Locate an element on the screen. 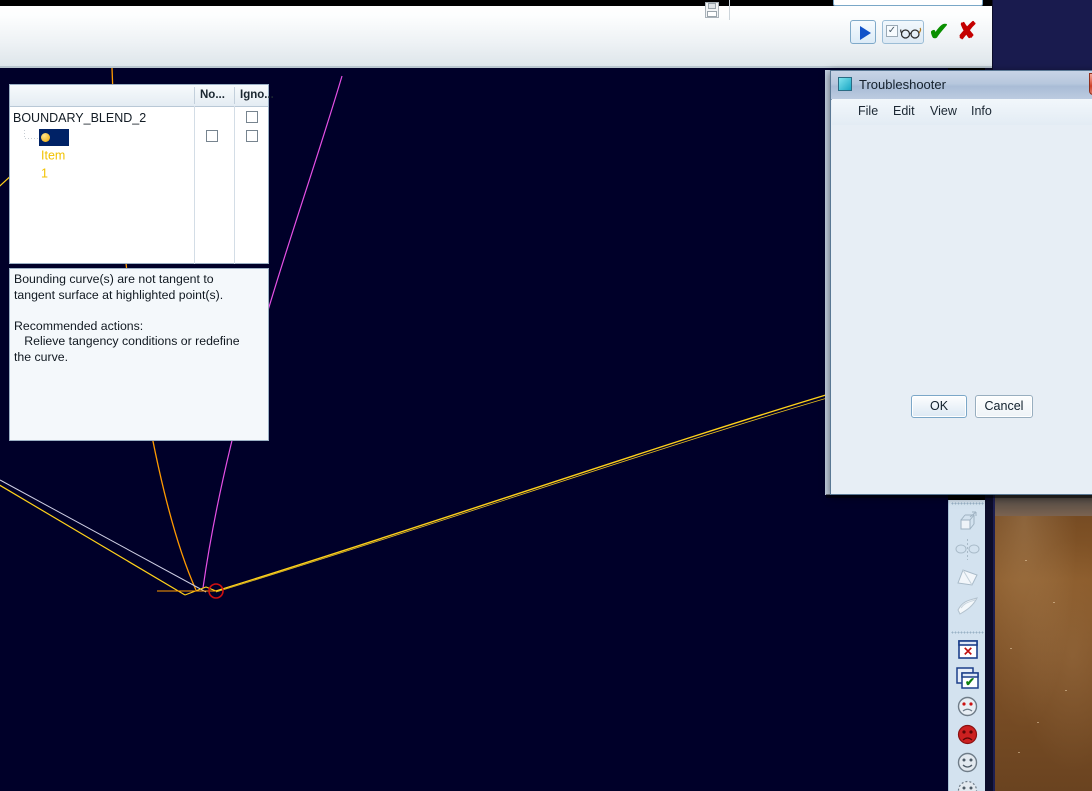 This screenshot has height=791, width=1092. right-vertical-toolbar: ✕ ✔ is located at coordinates (966, 645).